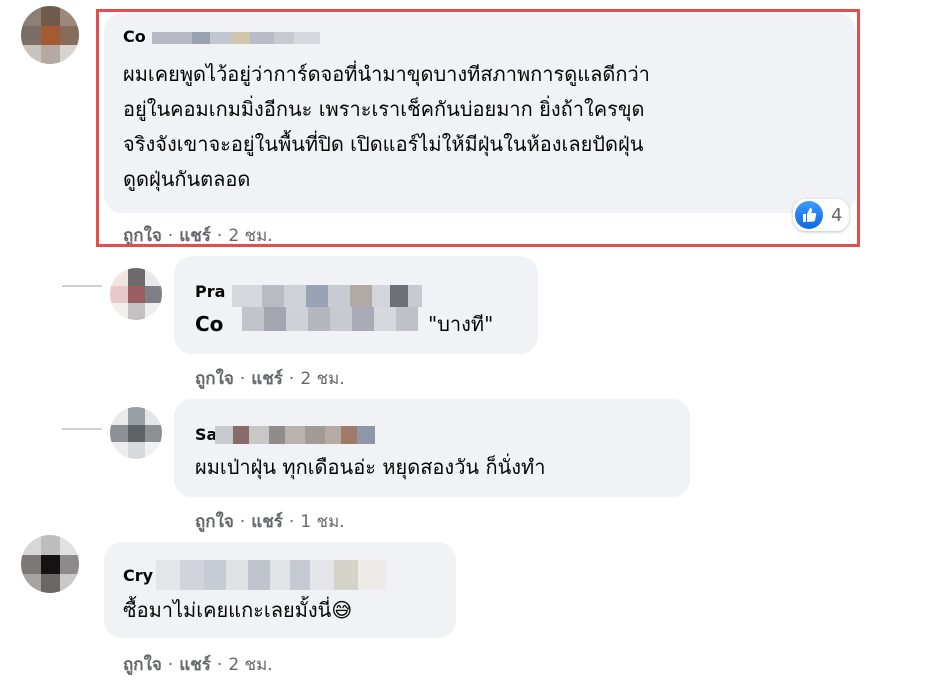 This screenshot has height=682, width=938. I want to click on comment-time: 1 ชม., so click(322, 522).